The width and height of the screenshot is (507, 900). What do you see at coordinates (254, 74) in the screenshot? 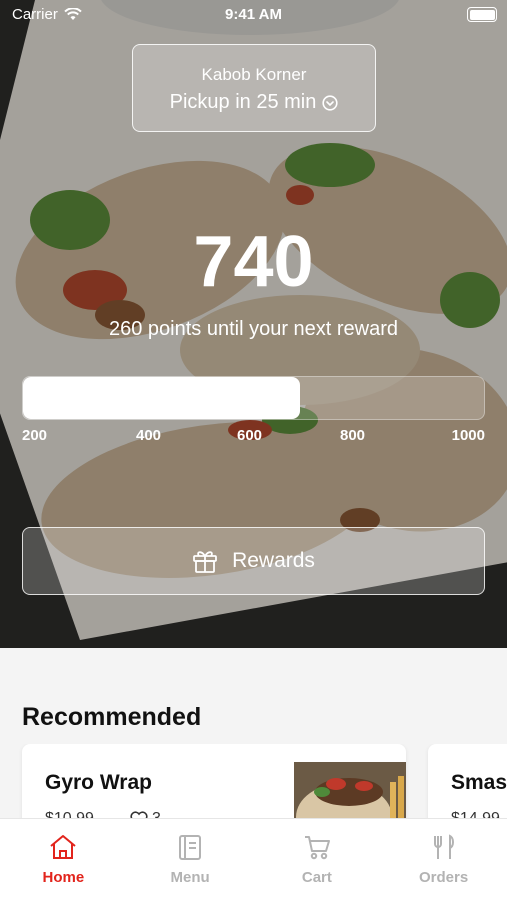
I see `store-name: Kabob Korner` at bounding box center [254, 74].